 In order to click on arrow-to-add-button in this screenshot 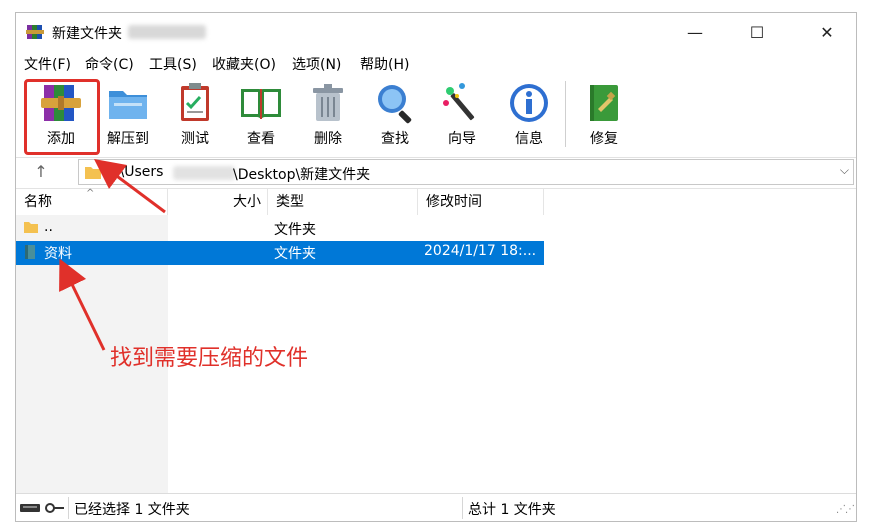, I will do `click(129, 186)`.